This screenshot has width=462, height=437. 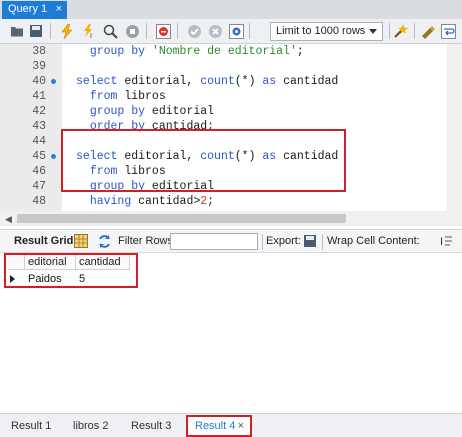 What do you see at coordinates (373, 241) in the screenshot?
I see `wrap-cell-label: Wrap Cell Content:` at bounding box center [373, 241].